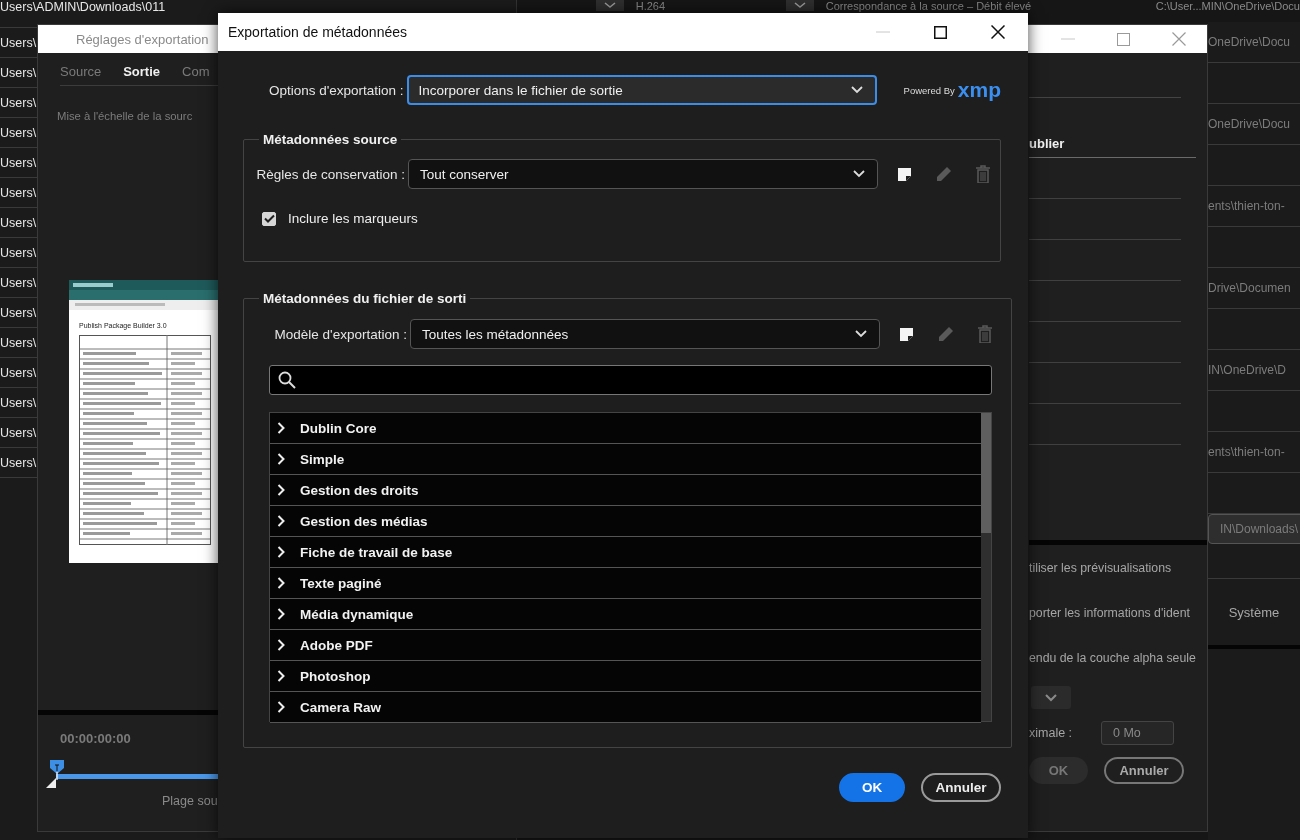  What do you see at coordinates (330, 139) in the screenshot?
I see `section-title: Métadonnées source` at bounding box center [330, 139].